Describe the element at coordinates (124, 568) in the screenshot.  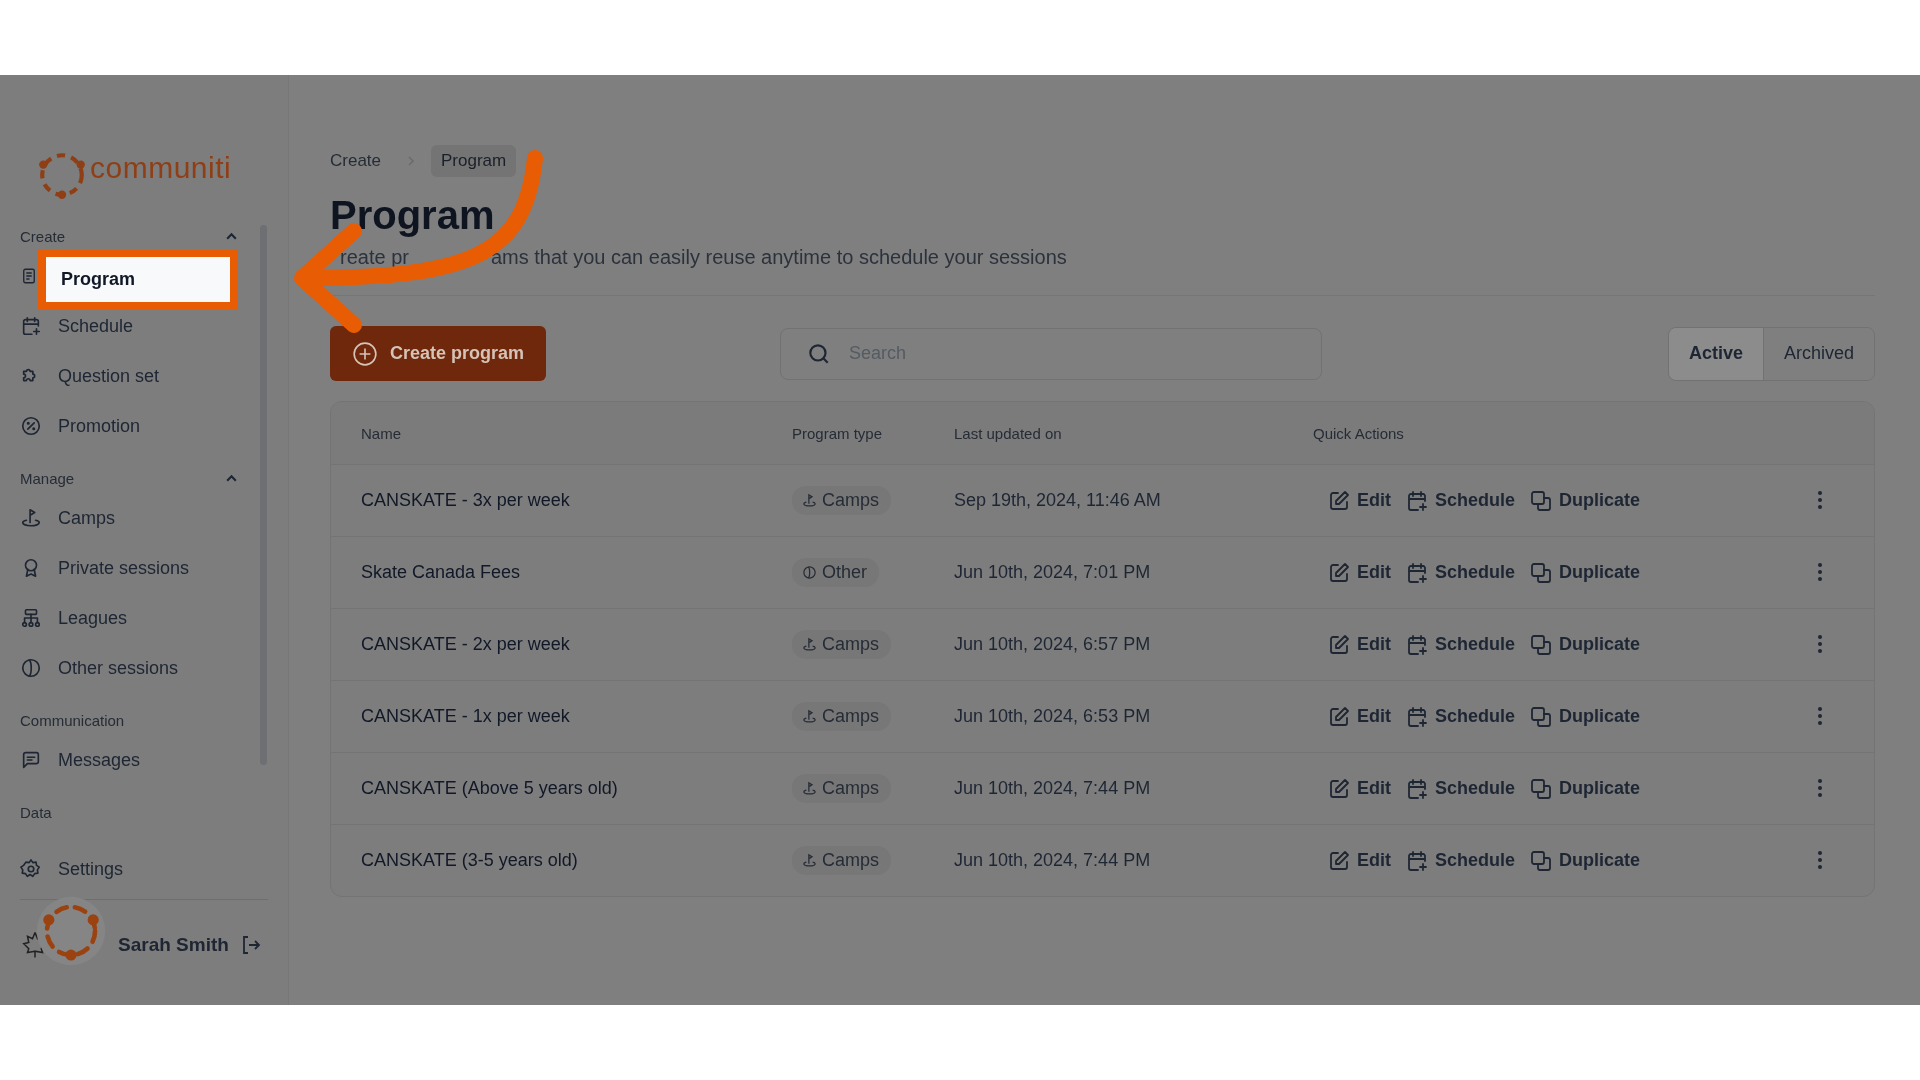
I see `nav-item: Private sessions` at that location.